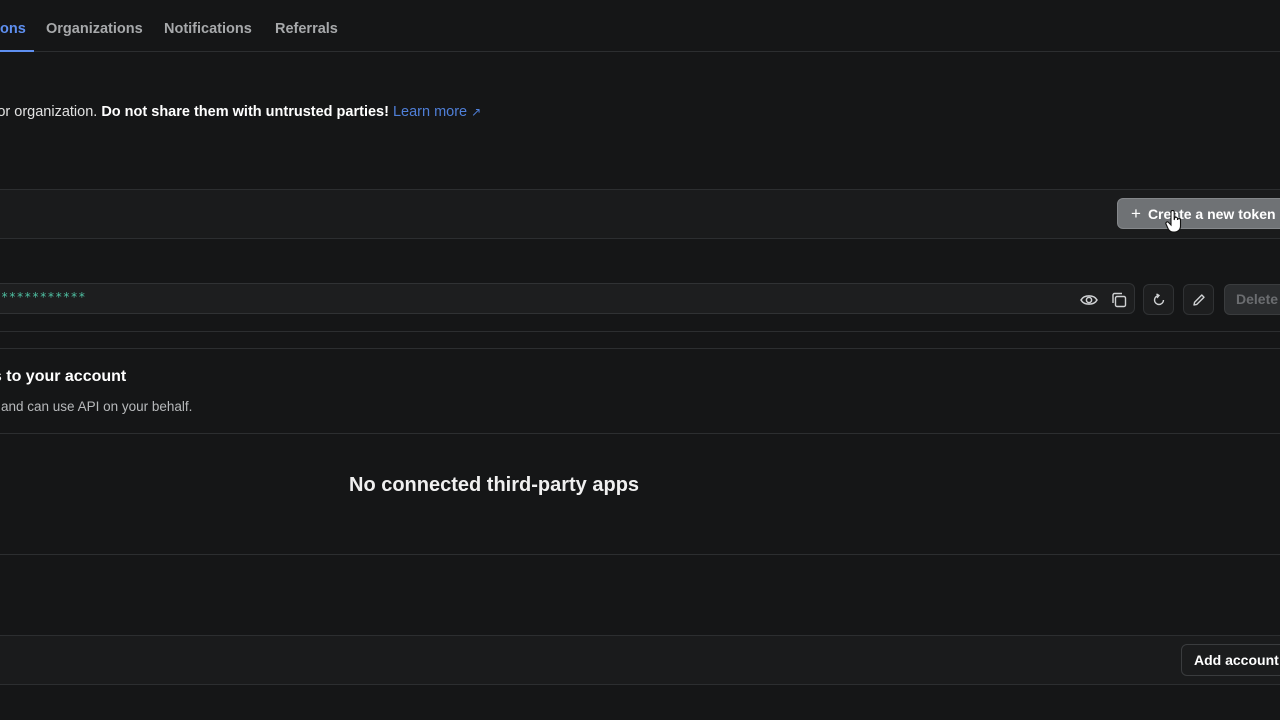 The image size is (1280, 720). I want to click on eye-icon, so click(1088, 299).